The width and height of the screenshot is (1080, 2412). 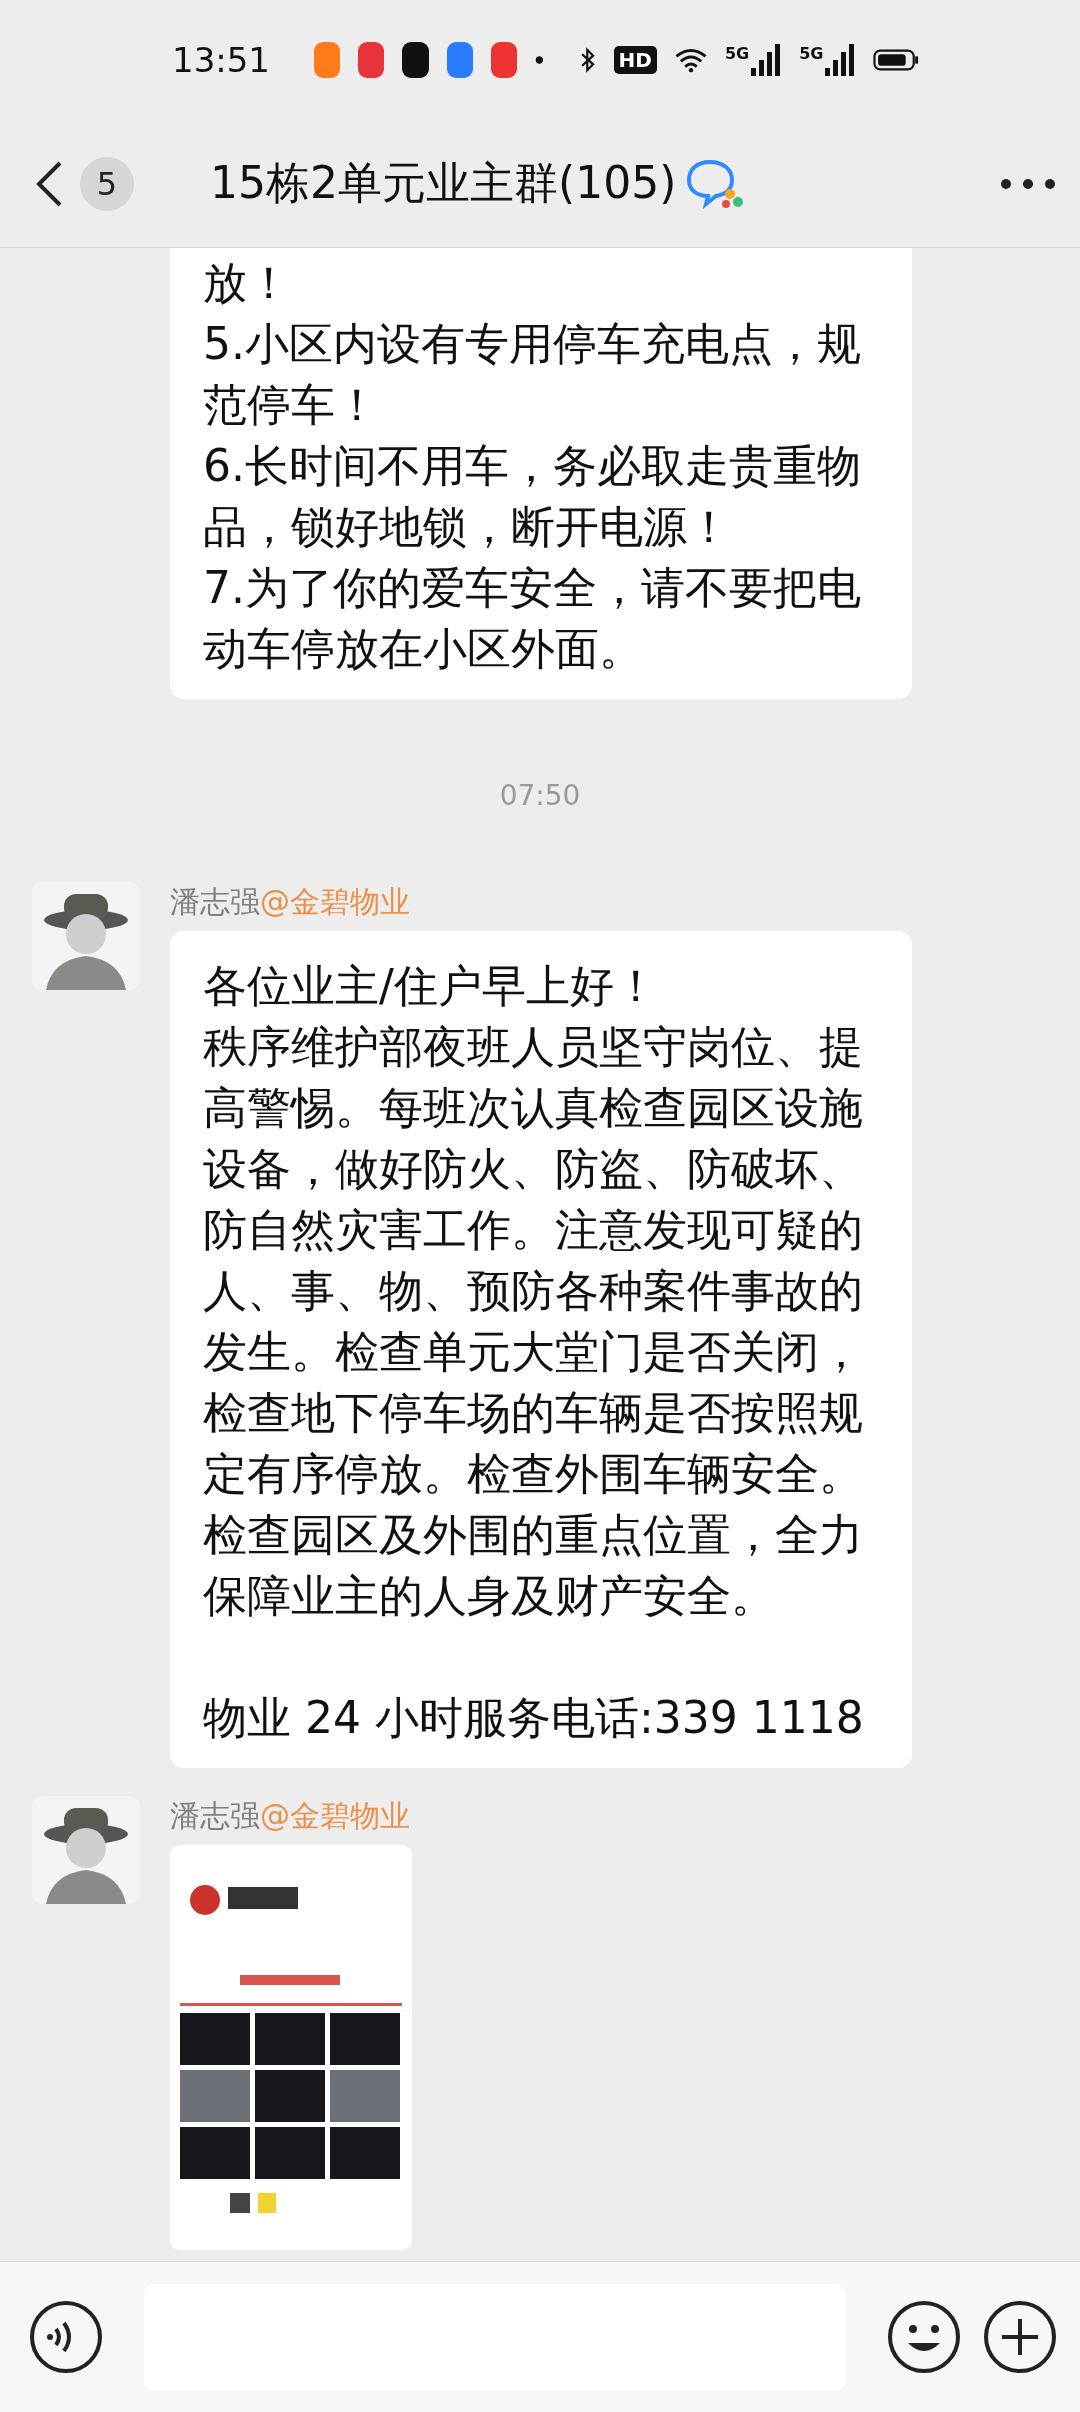 I want to click on back-icon, so click(x=49, y=183).